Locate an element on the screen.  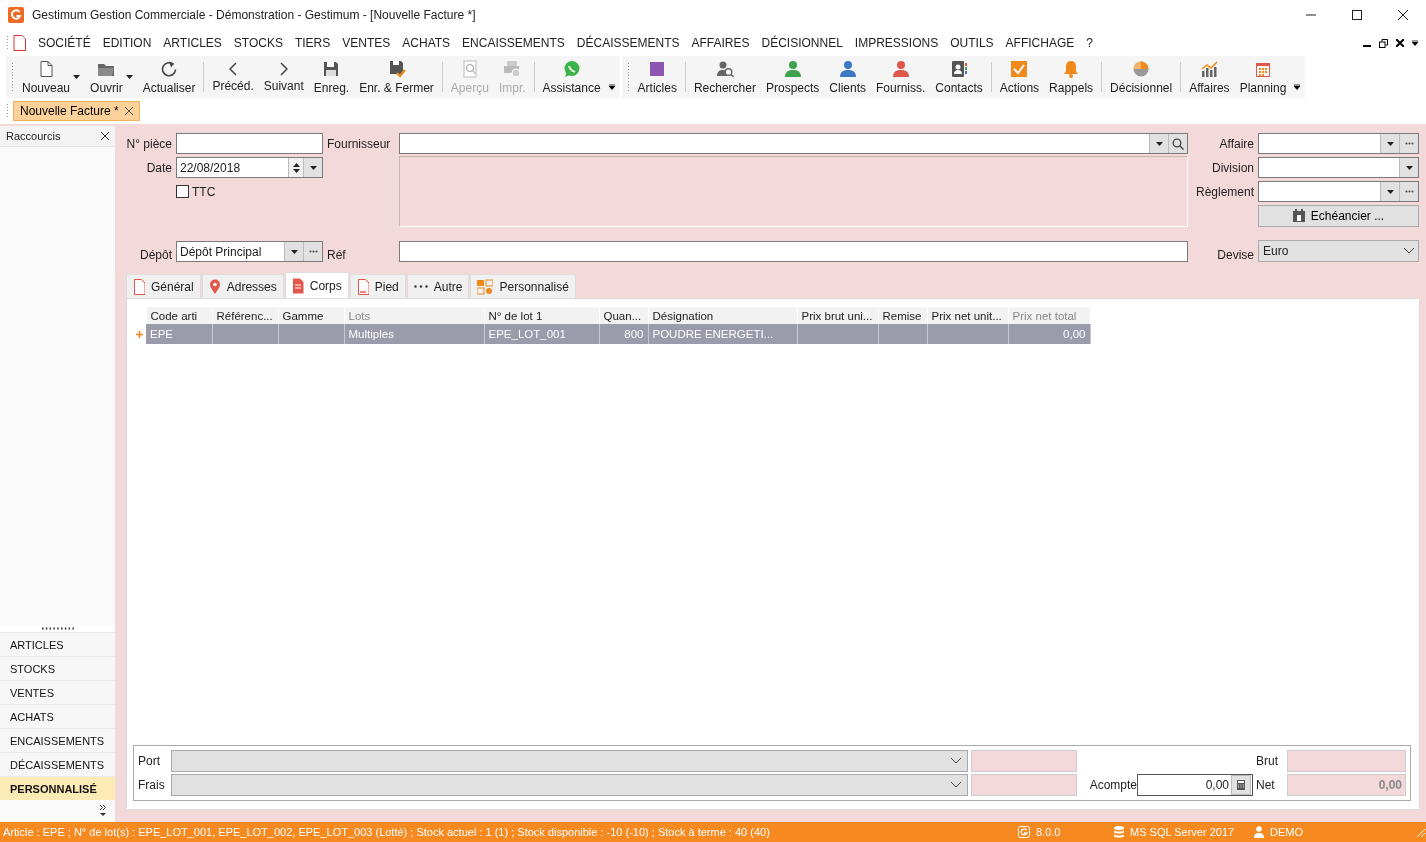
calculator-icon is located at coordinates (1241, 785).